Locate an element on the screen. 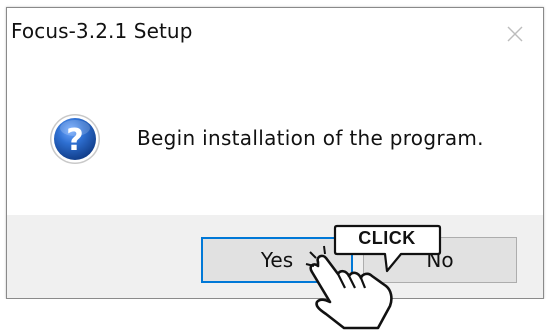  close-button is located at coordinates (515, 34).